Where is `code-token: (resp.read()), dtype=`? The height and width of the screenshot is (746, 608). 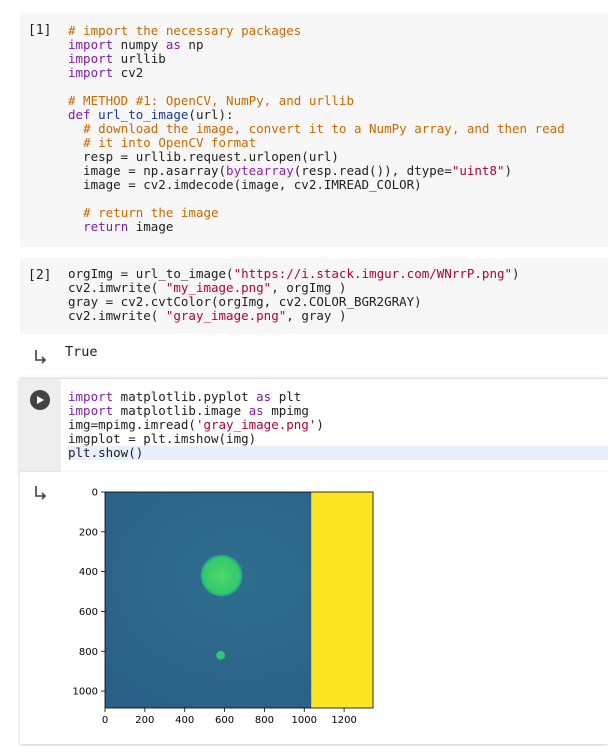
code-token: (resp.read()), dtype= is located at coordinates (372, 170).